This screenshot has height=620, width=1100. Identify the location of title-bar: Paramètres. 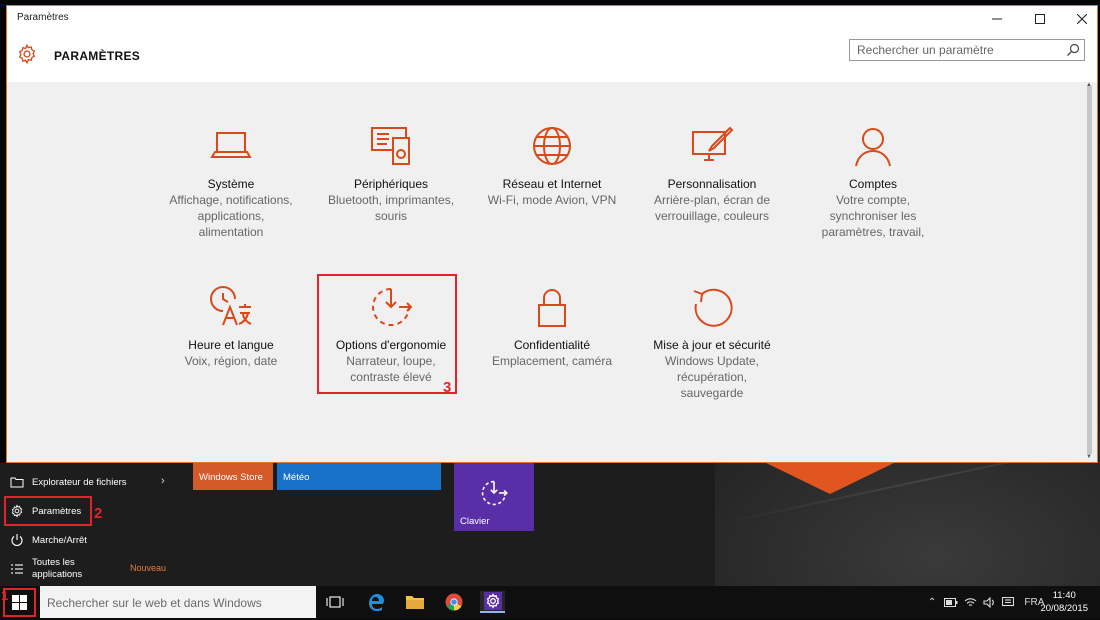
(552, 19).